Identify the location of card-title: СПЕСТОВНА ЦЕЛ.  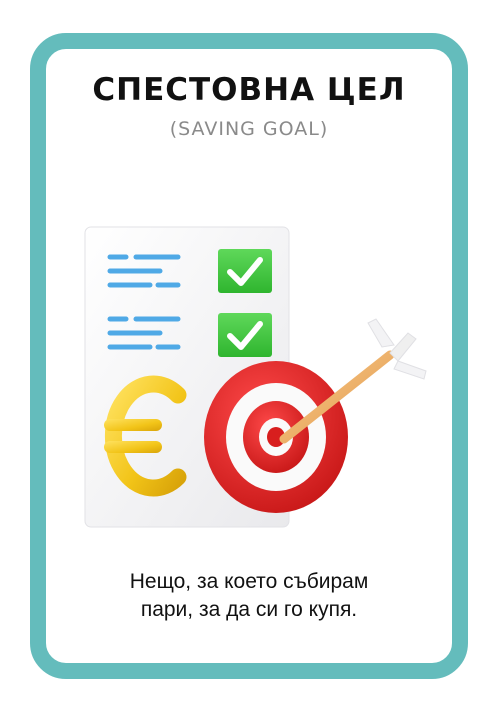
(249, 90).